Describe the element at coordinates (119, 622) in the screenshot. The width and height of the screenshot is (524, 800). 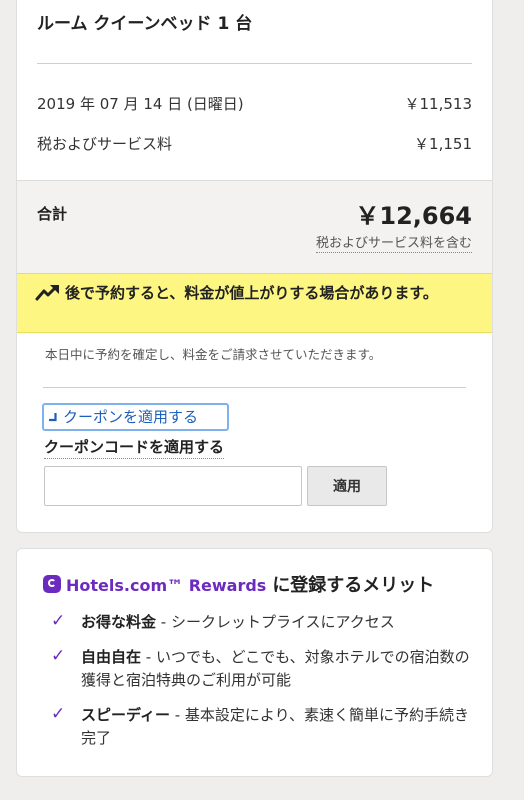
I see `benefit-title: お得な料金` at that location.